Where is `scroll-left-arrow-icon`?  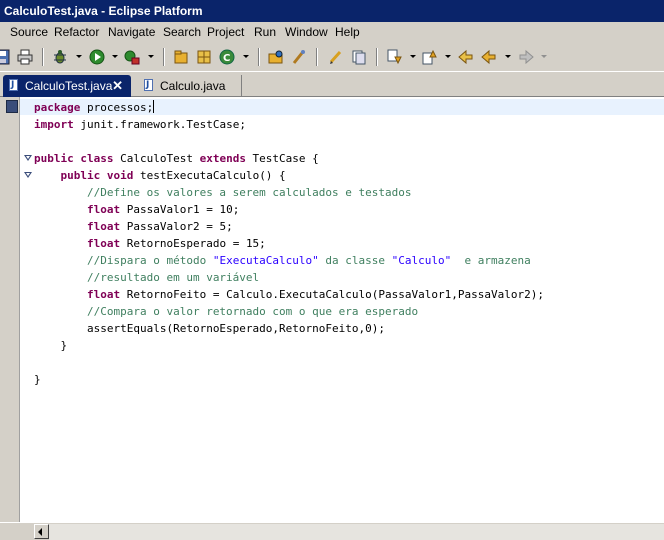 scroll-left-arrow-icon is located at coordinates (41, 531).